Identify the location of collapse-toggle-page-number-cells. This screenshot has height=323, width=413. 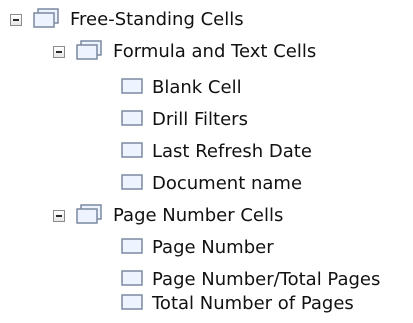
(59, 216).